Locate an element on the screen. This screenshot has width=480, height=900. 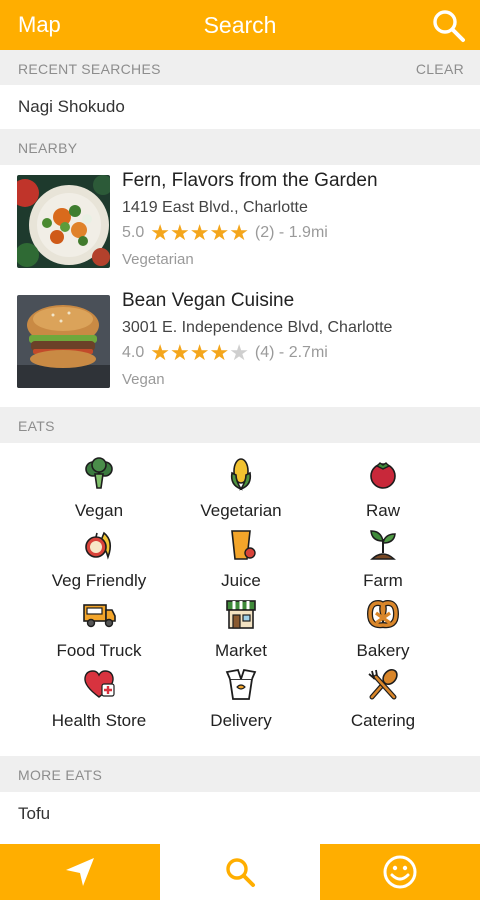
place-name: Bean Vegan Cuisine is located at coordinates (208, 300).